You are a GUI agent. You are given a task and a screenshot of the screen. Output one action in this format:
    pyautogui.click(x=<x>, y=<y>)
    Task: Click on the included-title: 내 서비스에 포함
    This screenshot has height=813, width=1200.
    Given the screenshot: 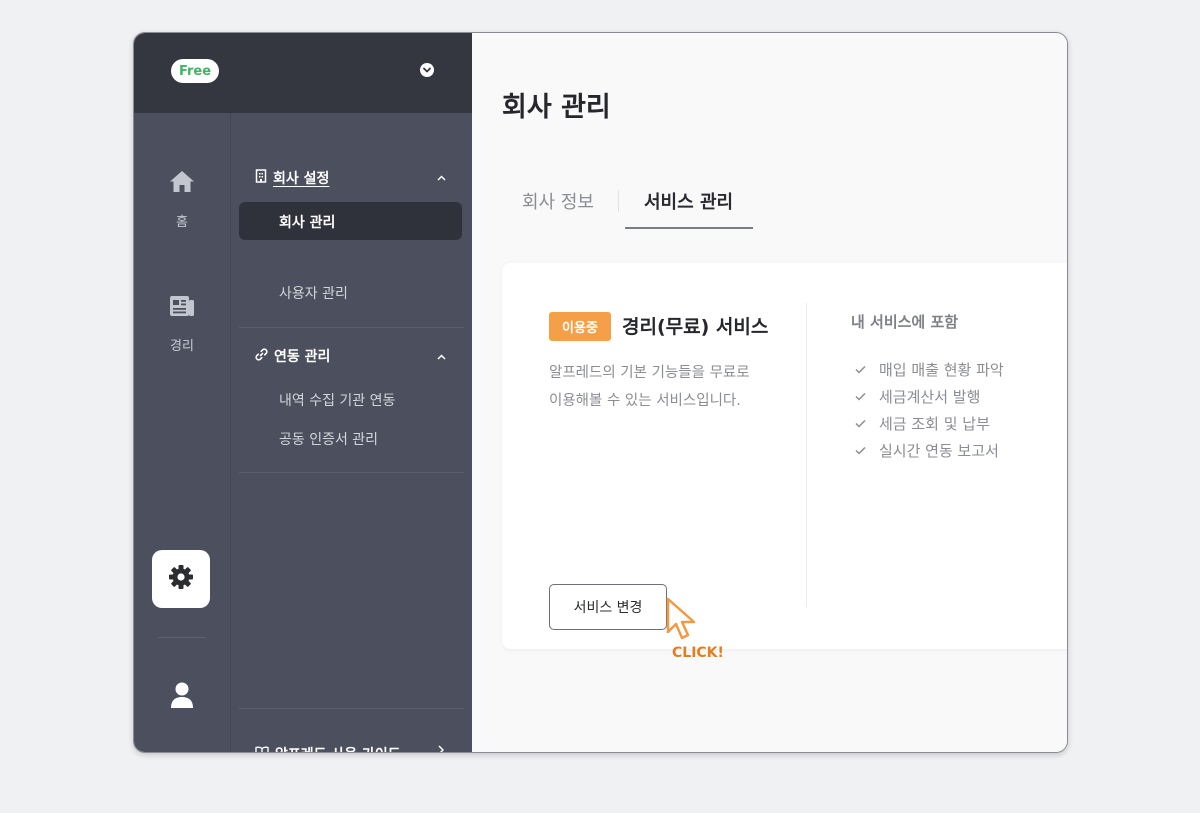 What is the action you would take?
    pyautogui.click(x=905, y=322)
    